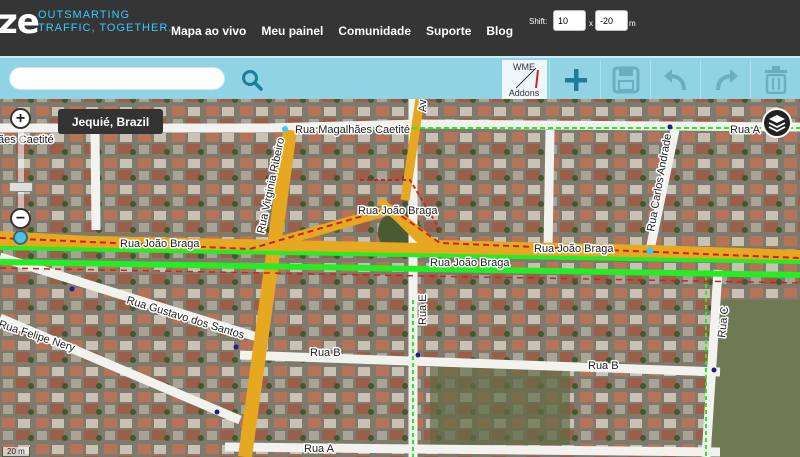 This screenshot has width=800, height=457. Describe the element at coordinates (611, 20) in the screenshot. I see `shift-y-input` at that location.